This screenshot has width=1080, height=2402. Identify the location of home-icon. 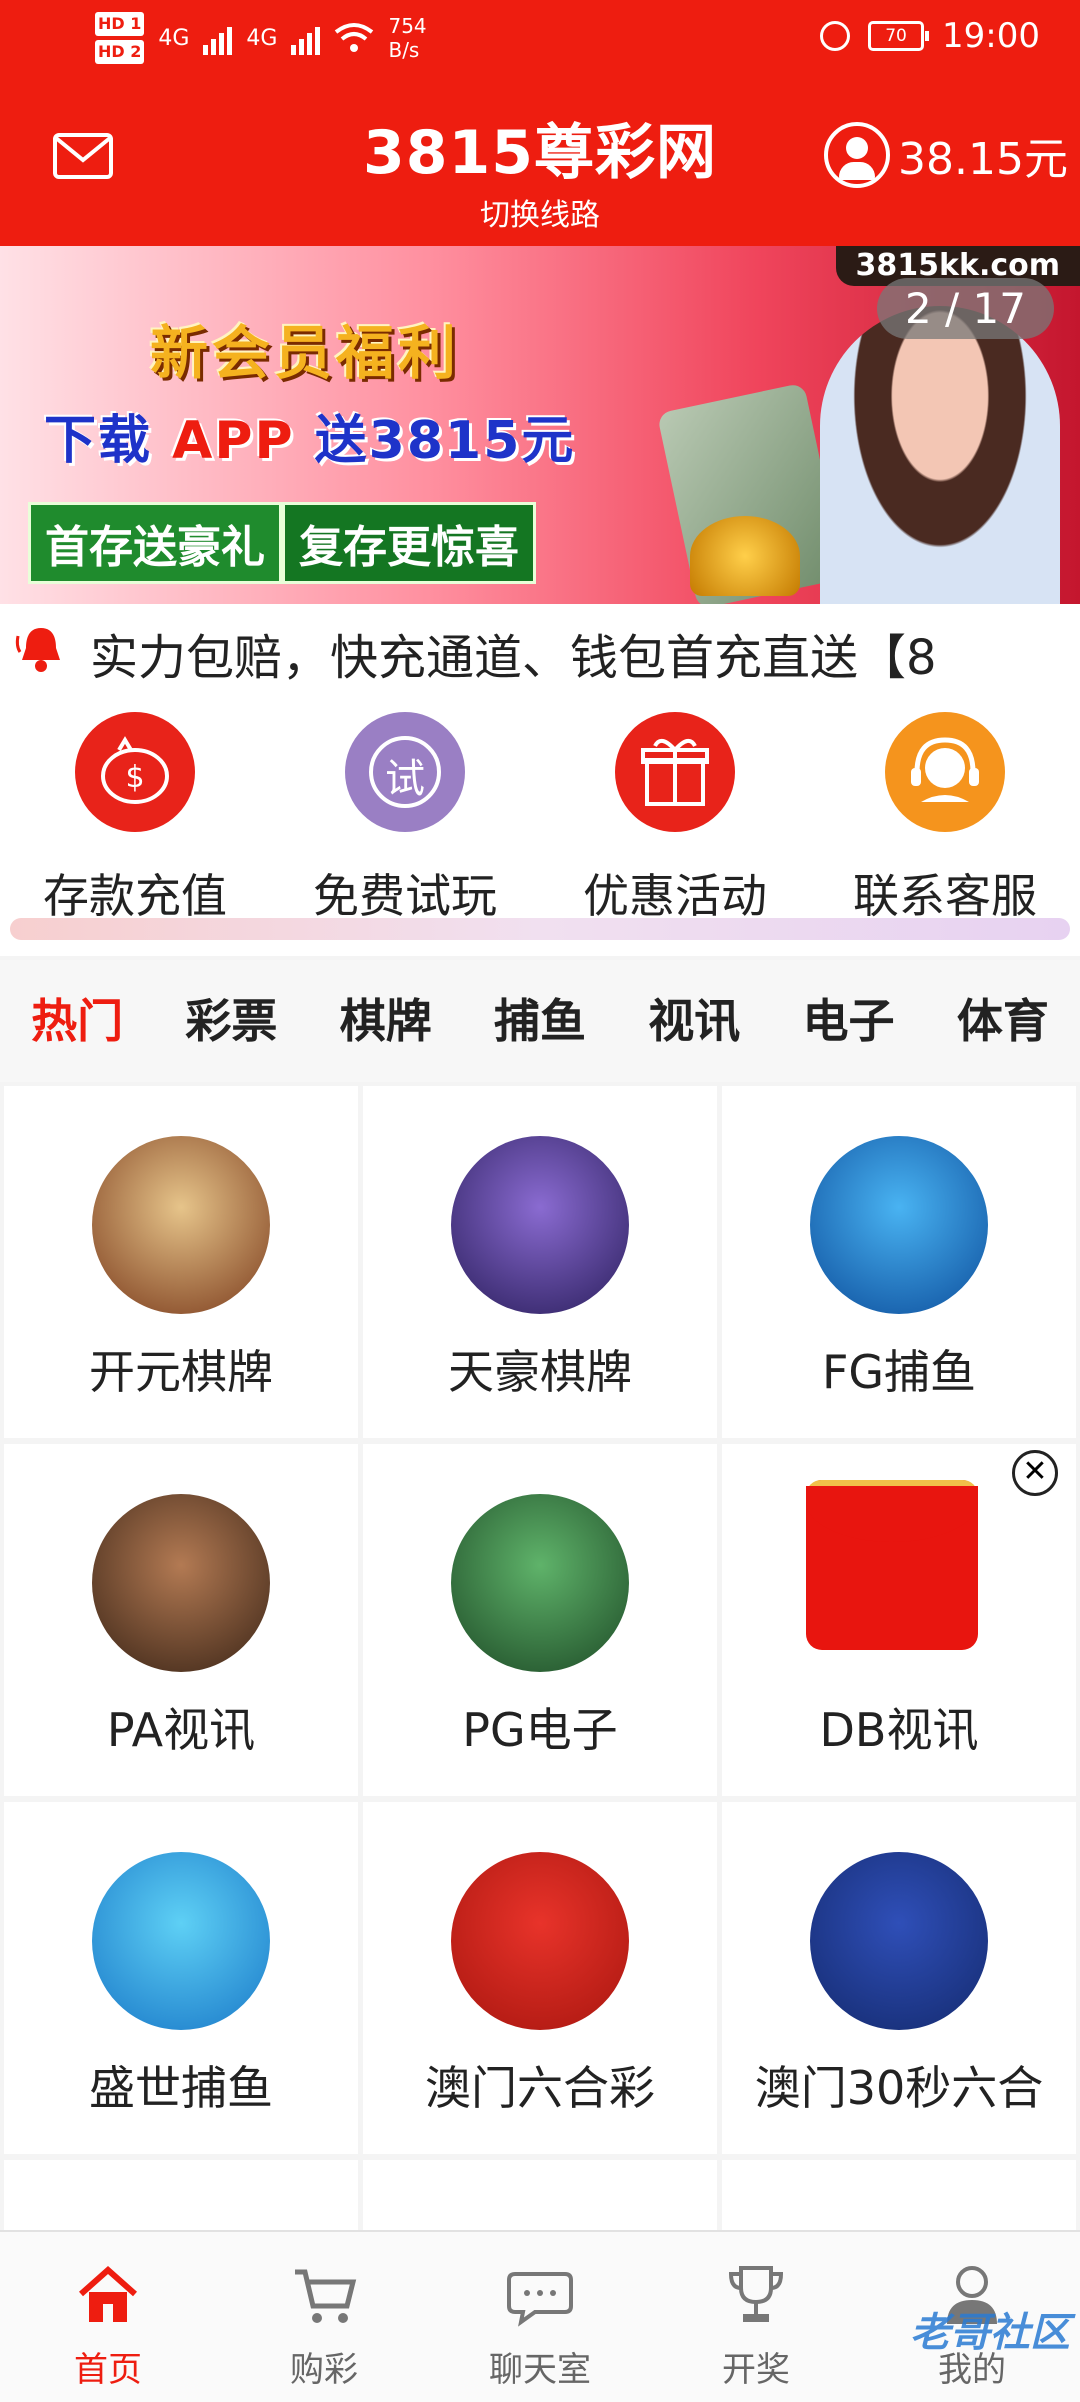
(108, 2293).